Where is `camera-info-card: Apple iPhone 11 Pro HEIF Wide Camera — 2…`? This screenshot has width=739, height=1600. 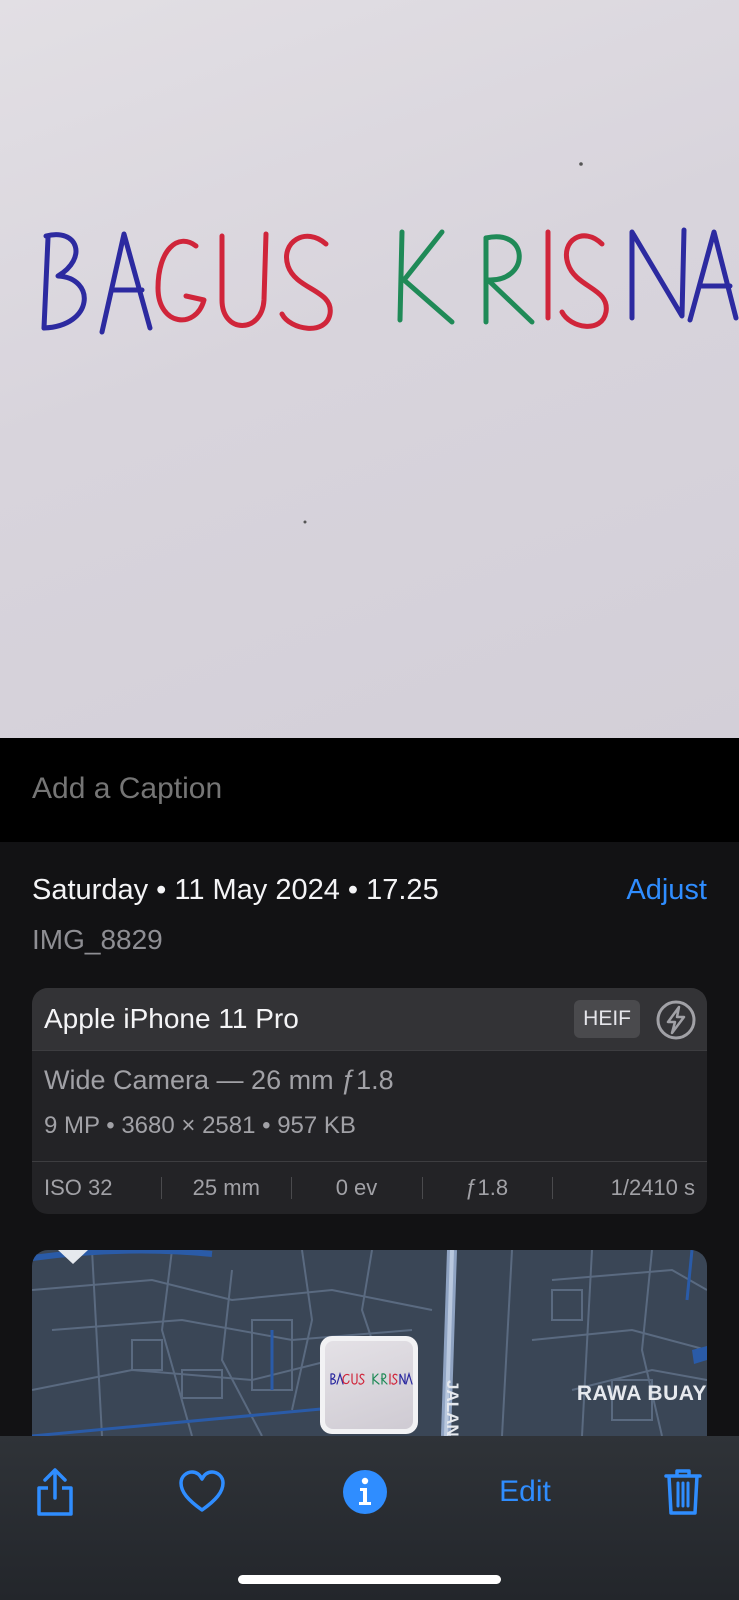
camera-info-card: Apple iPhone 11 Pro HEIF Wide Camera — 2… is located at coordinates (369, 1101).